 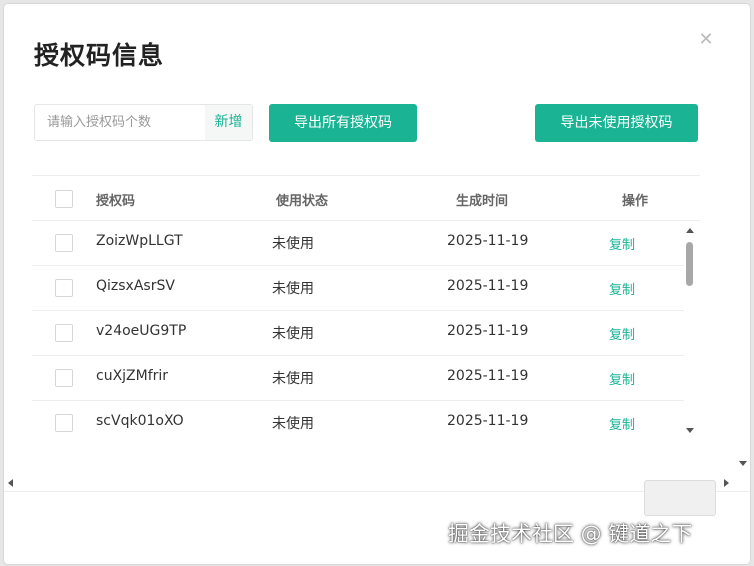 What do you see at coordinates (377, 491) in the screenshot?
I see `footer-divider` at bounding box center [377, 491].